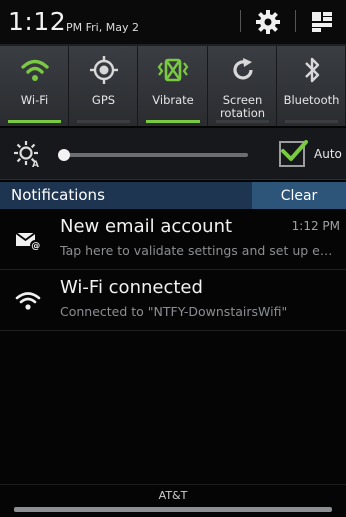  I want to click on quick-setting-label: GPS, so click(103, 100).